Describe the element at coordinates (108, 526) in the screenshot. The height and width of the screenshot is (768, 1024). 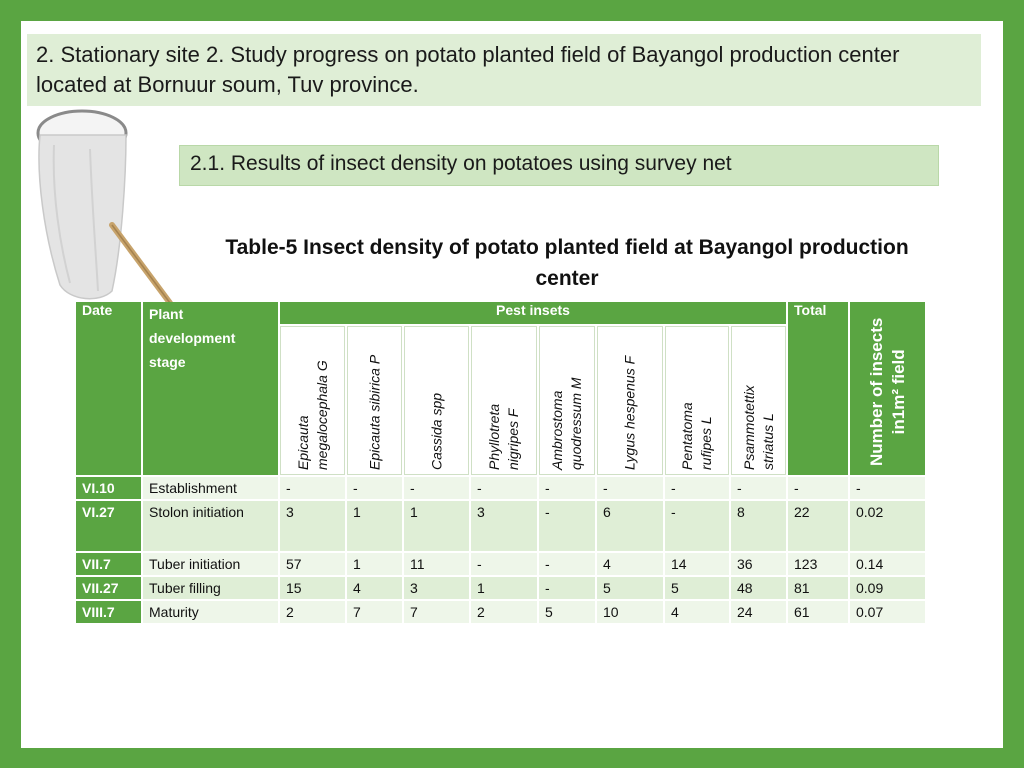
I see `date-cell: VI.27` at that location.